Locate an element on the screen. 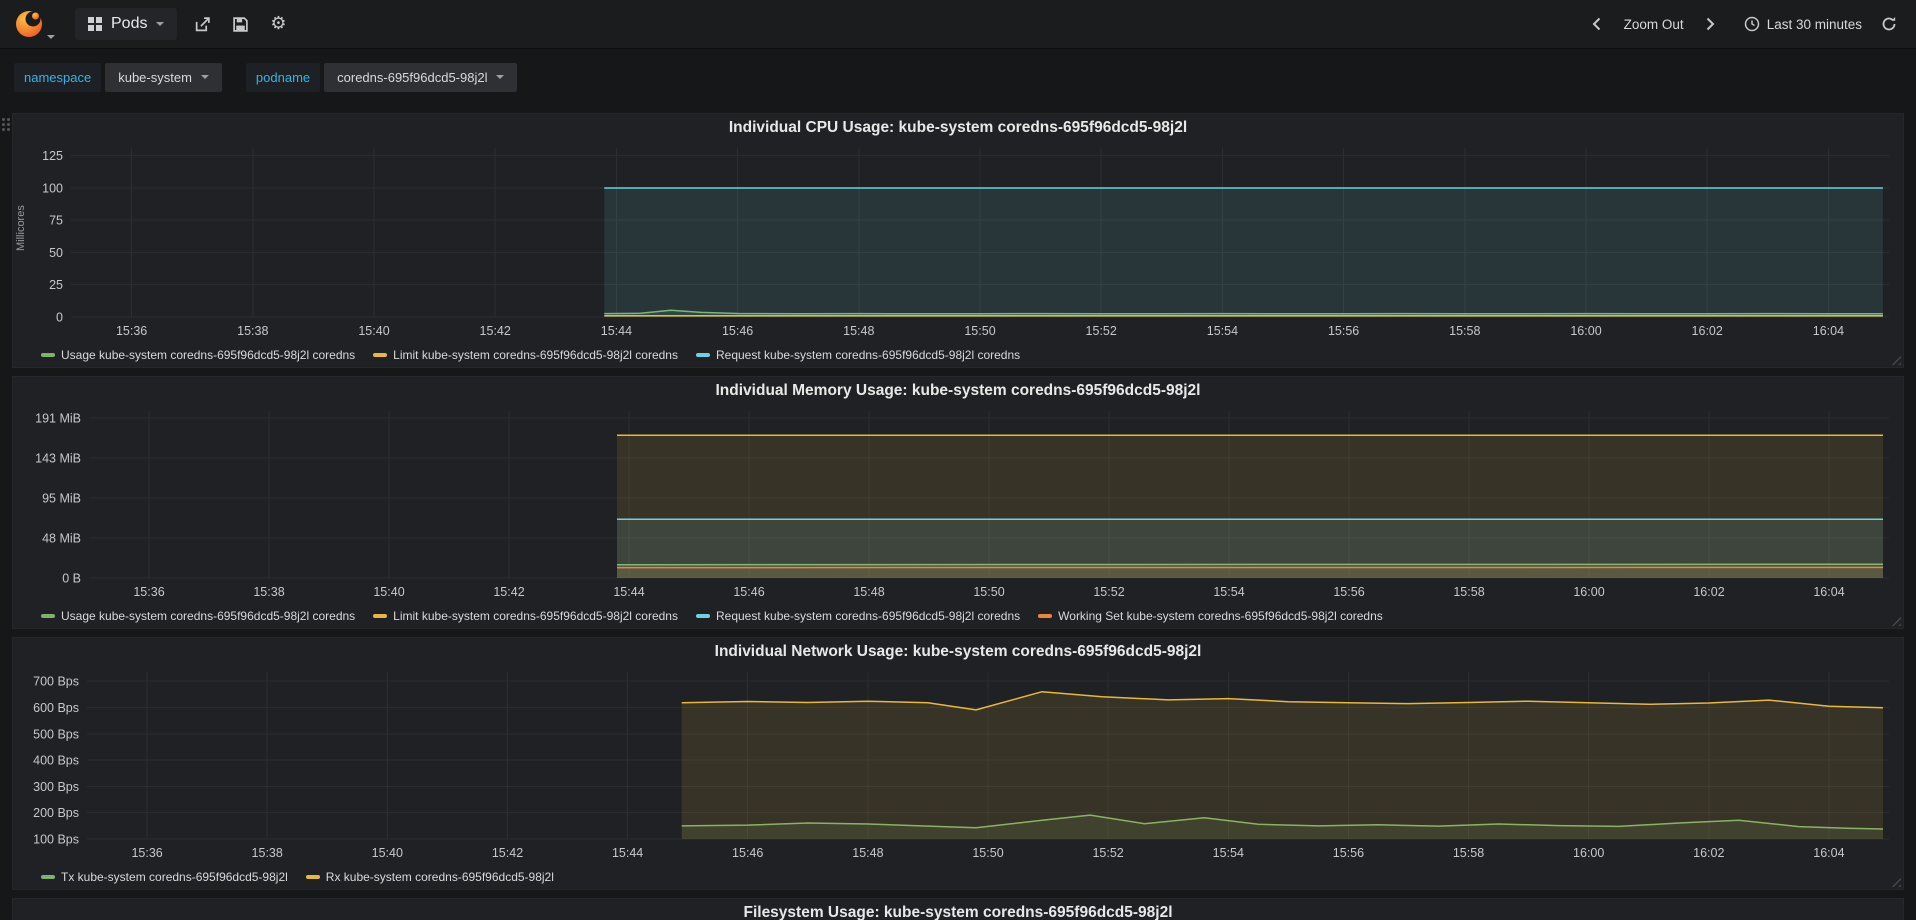 The height and width of the screenshot is (920, 1916). legend-item: Tx kube-system coredns-695f96dcd5-98j2l is located at coordinates (164, 877).